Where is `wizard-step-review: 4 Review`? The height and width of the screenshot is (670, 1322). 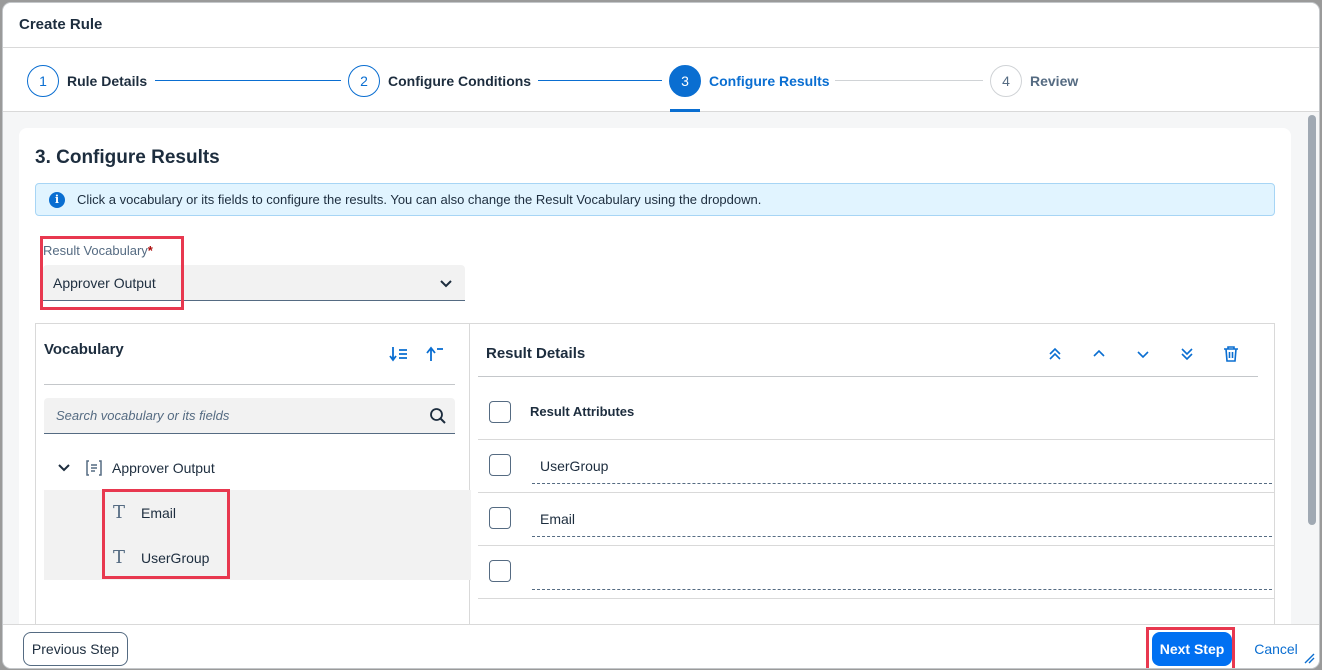
wizard-step-review: 4 Review is located at coordinates (1034, 81).